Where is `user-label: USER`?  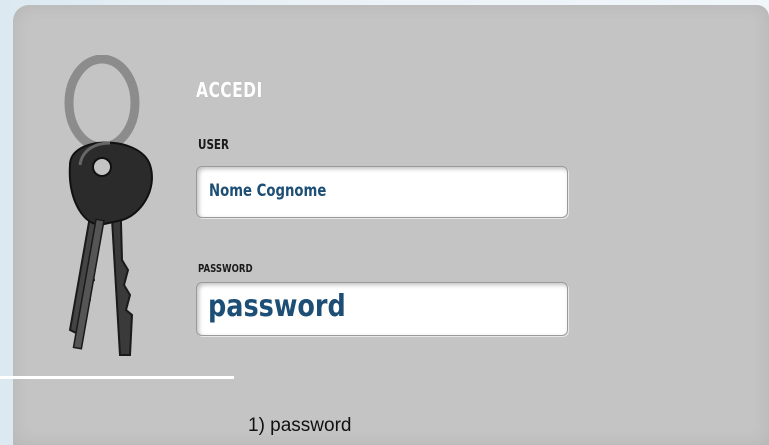 user-label: USER is located at coordinates (214, 145).